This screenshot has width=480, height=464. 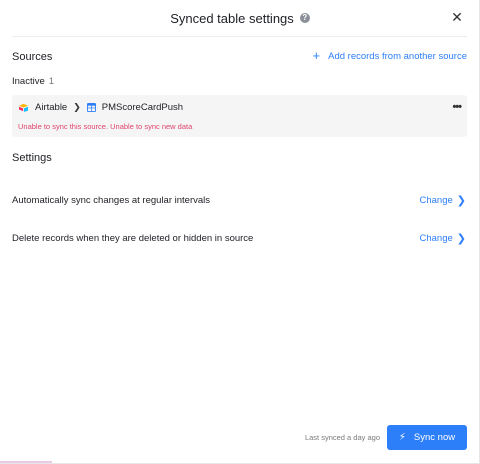 I want to click on plus-icon: +, so click(x=316, y=55).